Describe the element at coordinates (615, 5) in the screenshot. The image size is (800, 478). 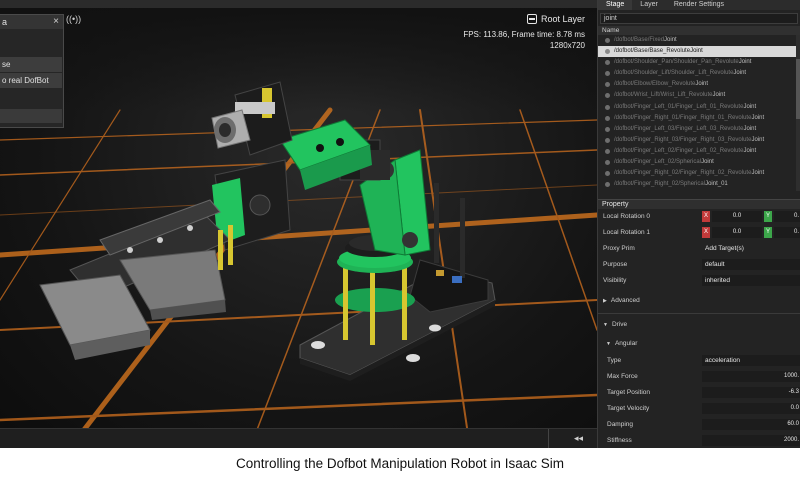
I see `tab-stage: Stage` at that location.